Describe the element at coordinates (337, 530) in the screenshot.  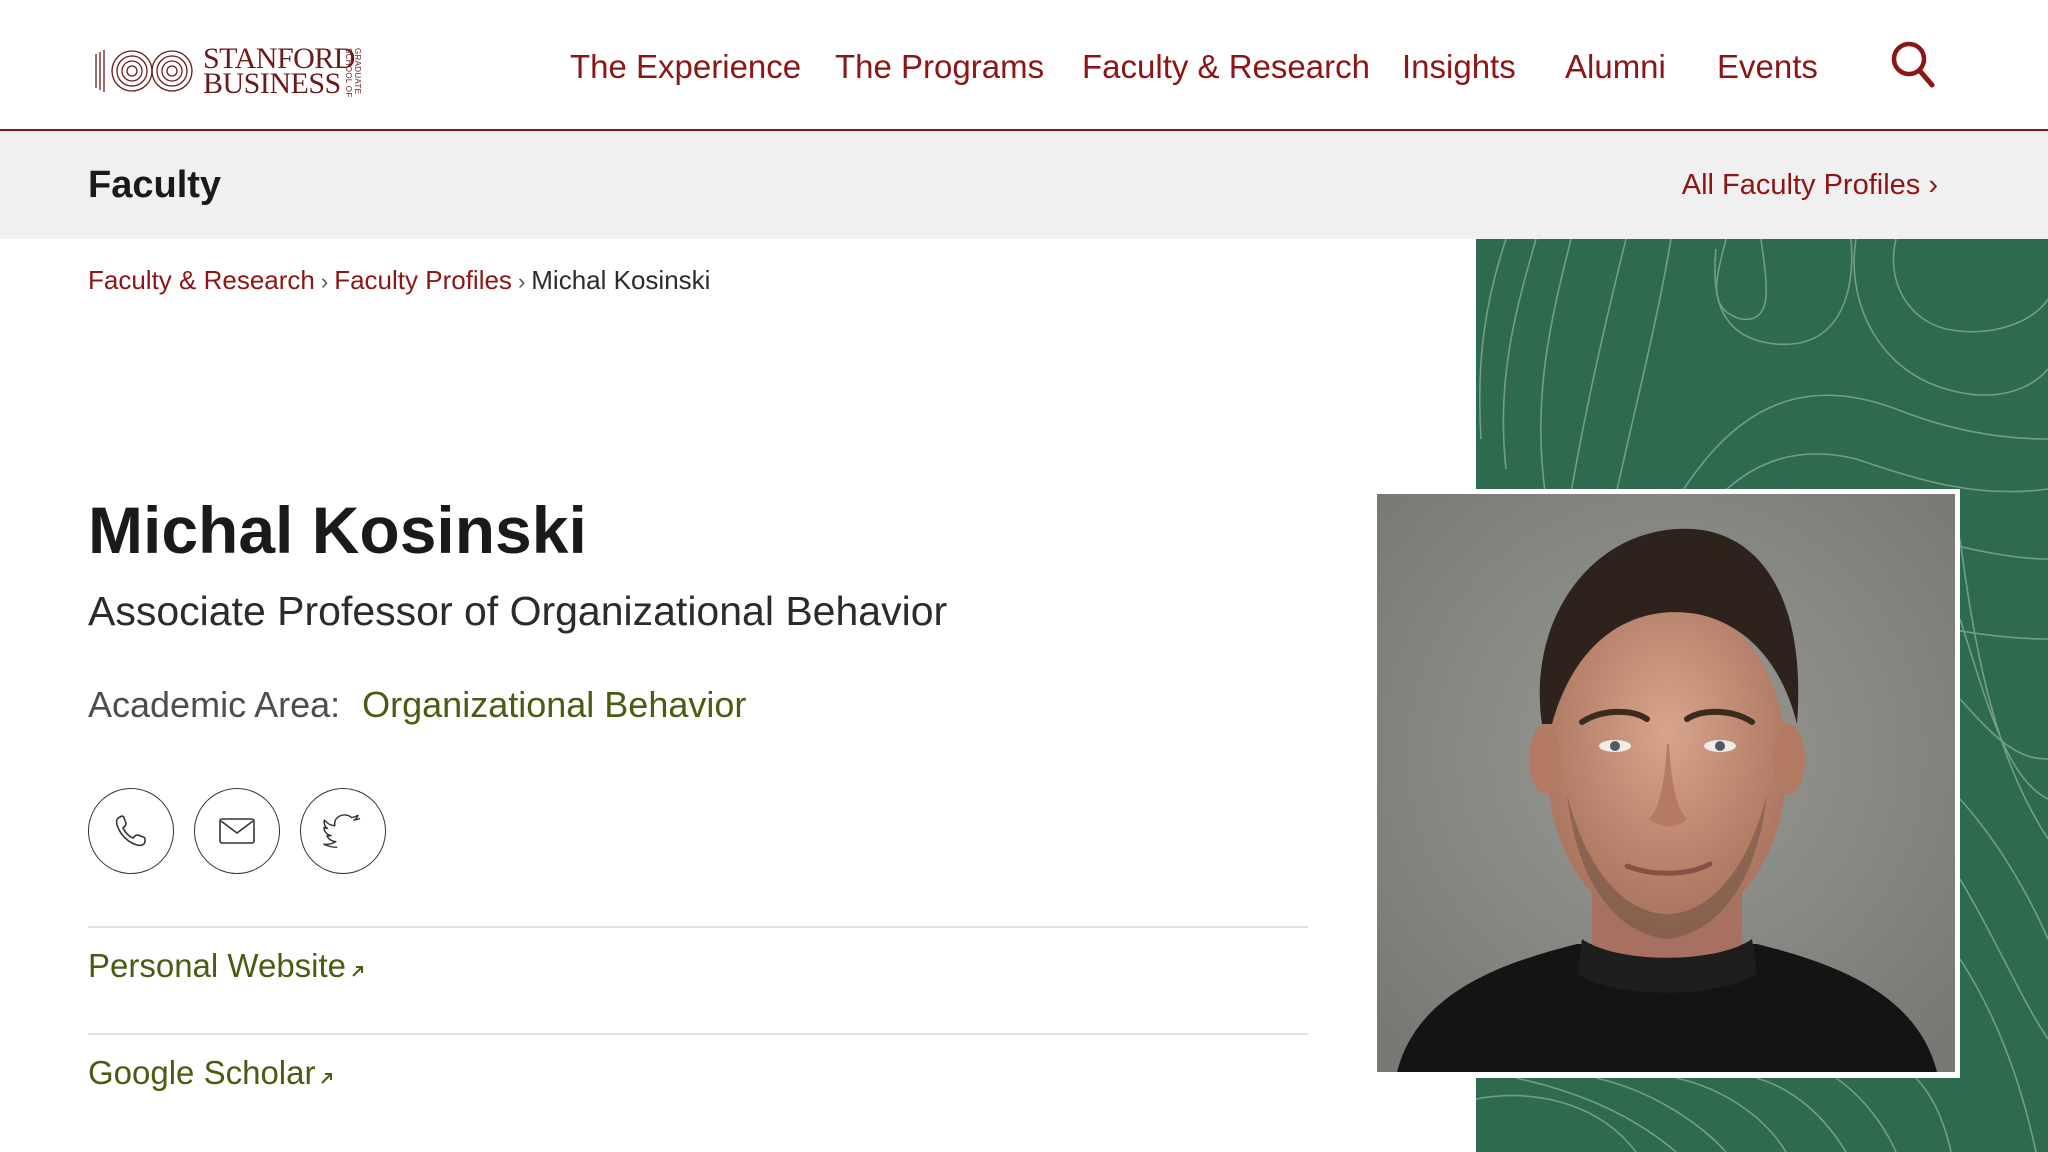
I see `profile-name: Michal Kosinski` at that location.